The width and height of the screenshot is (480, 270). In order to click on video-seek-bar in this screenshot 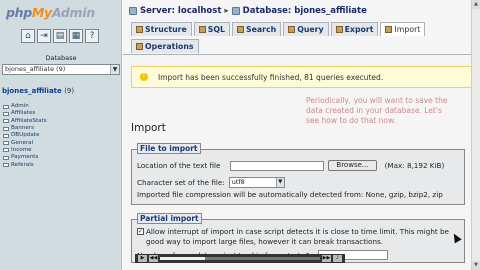, I will do `click(240, 258)`.